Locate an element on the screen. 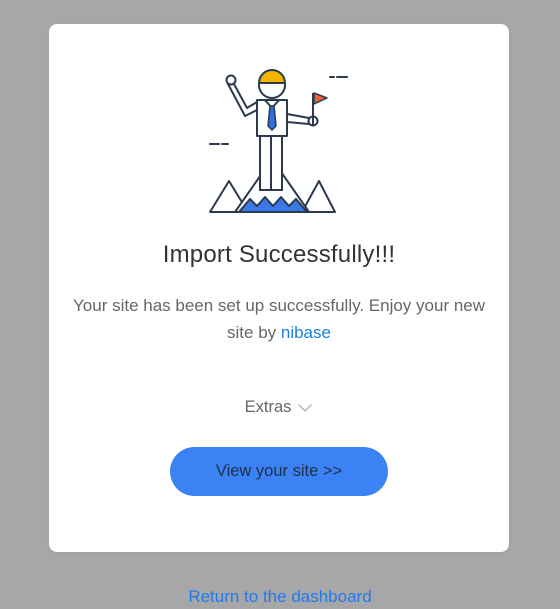  return-to-dashboard-link: Return to the dashboard is located at coordinates (280, 597).